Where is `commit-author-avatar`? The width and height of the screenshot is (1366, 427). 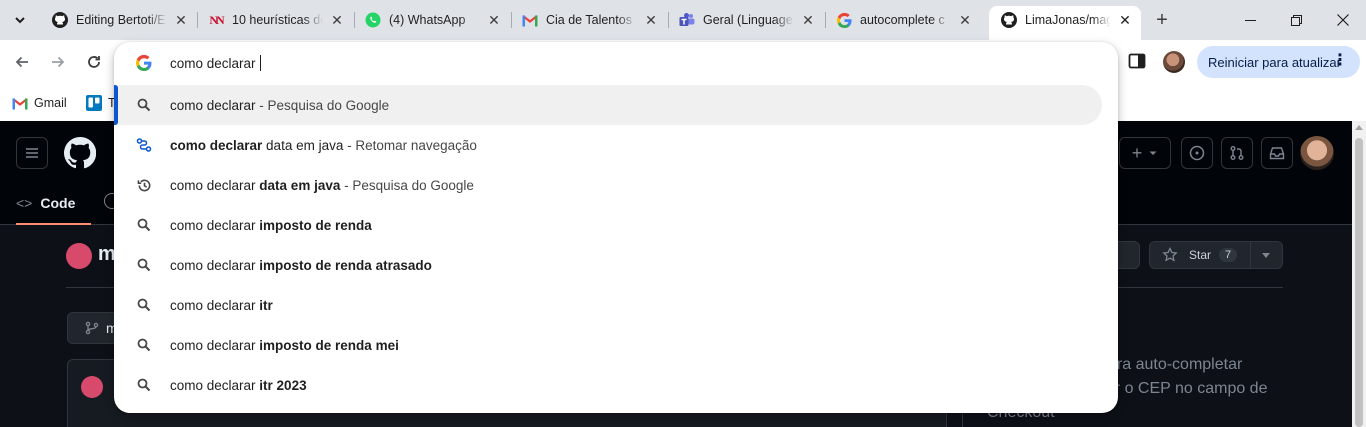
commit-author-avatar is located at coordinates (92, 387).